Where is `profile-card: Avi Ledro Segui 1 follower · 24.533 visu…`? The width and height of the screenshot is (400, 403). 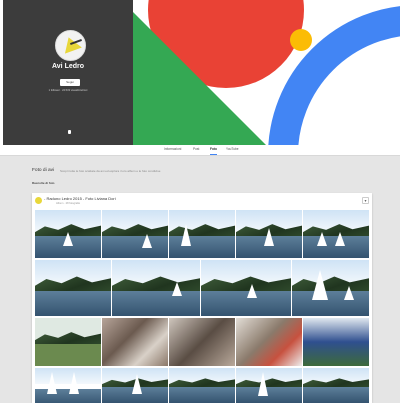 profile-card: Avi Ledro Segui 1 follower · 24.533 visu… is located at coordinates (68, 72).